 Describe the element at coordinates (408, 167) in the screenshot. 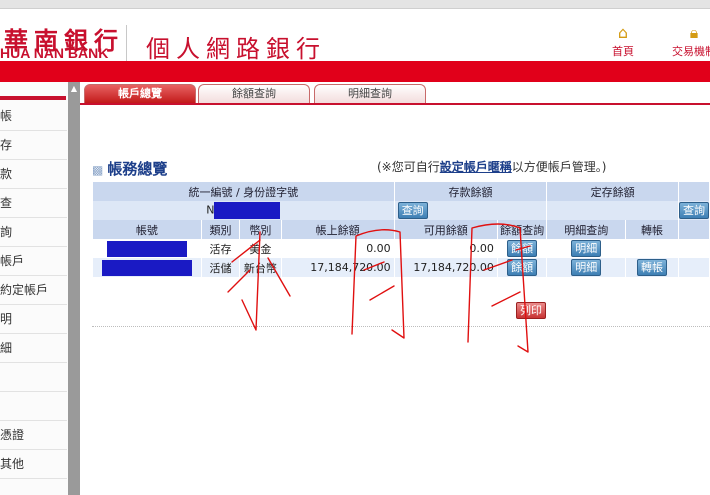

I see `note-prefix: (※您可自行` at that location.